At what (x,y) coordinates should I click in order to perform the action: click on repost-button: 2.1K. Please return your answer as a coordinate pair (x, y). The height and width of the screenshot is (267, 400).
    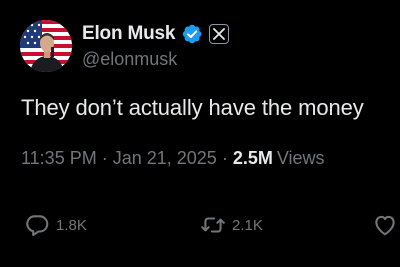
    Looking at the image, I should click on (231, 225).